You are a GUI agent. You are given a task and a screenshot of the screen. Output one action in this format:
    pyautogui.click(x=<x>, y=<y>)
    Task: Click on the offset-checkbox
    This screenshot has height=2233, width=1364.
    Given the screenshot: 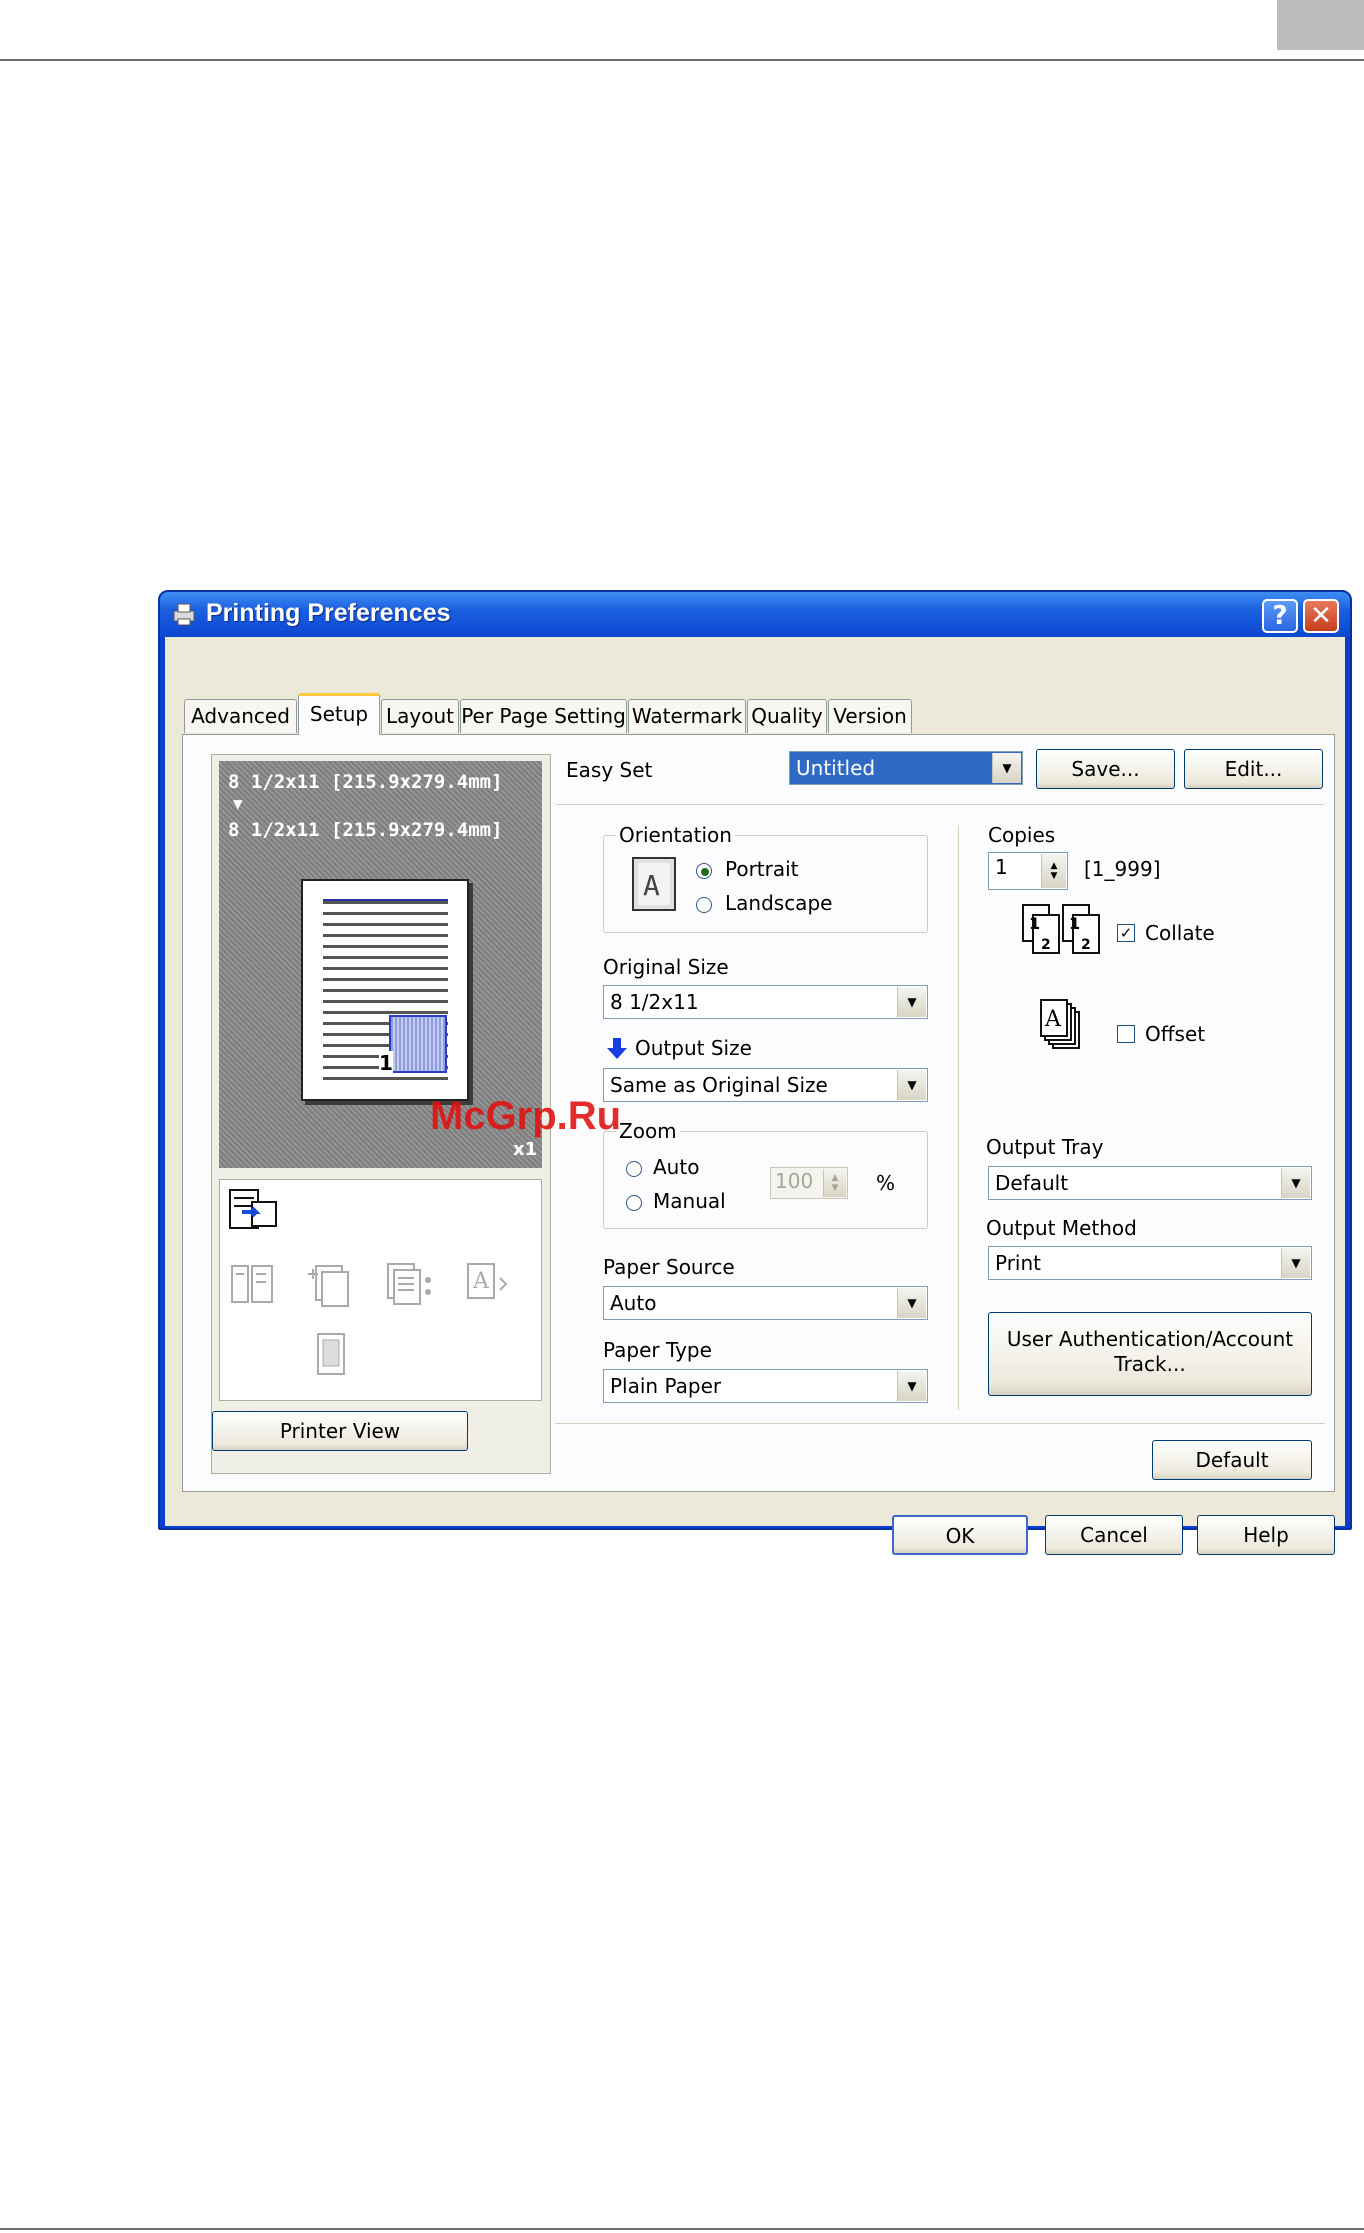 What is the action you would take?
    pyautogui.click(x=1126, y=1034)
    